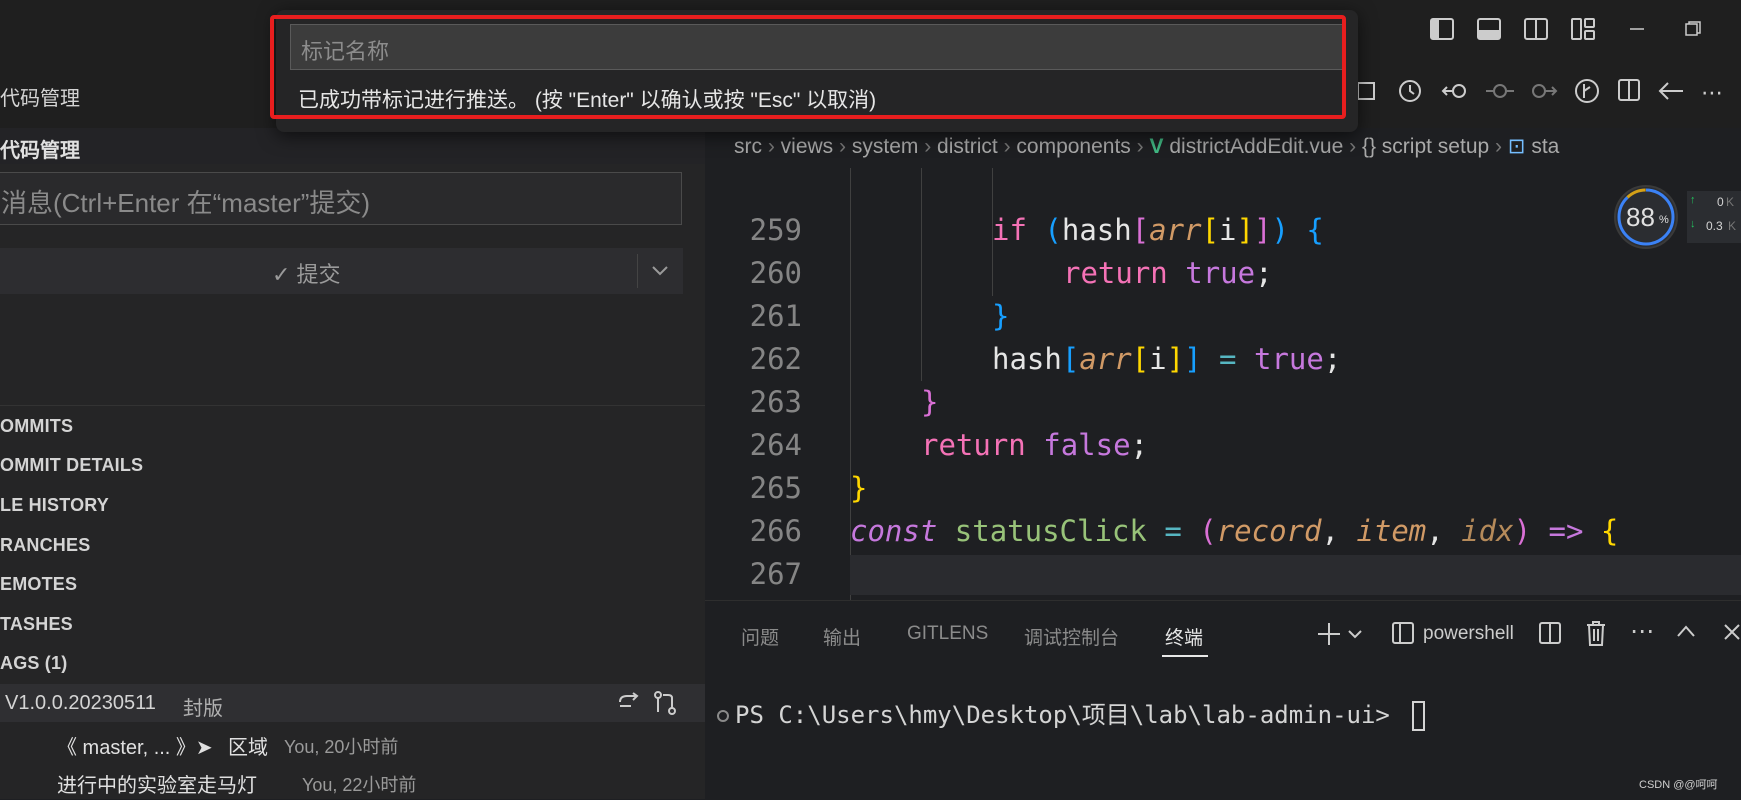 The width and height of the screenshot is (1741, 800). What do you see at coordinates (1500, 93) in the screenshot?
I see `commit-node-icon` at bounding box center [1500, 93].